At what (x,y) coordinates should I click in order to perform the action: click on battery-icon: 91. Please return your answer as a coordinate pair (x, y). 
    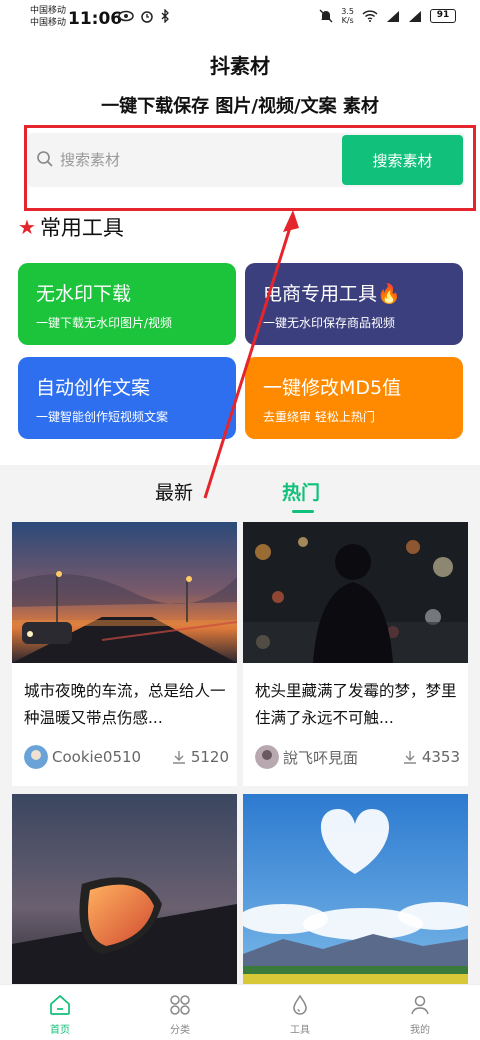
    Looking at the image, I should click on (443, 16).